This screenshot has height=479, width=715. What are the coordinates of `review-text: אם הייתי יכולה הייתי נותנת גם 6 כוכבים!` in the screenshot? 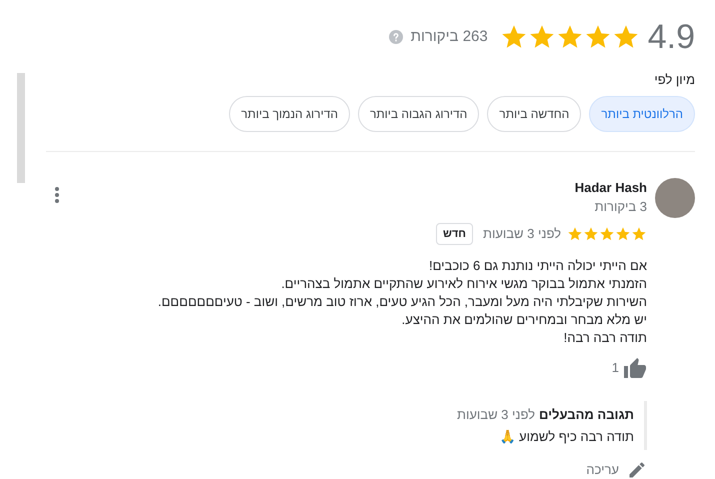 It's located at (537, 266).